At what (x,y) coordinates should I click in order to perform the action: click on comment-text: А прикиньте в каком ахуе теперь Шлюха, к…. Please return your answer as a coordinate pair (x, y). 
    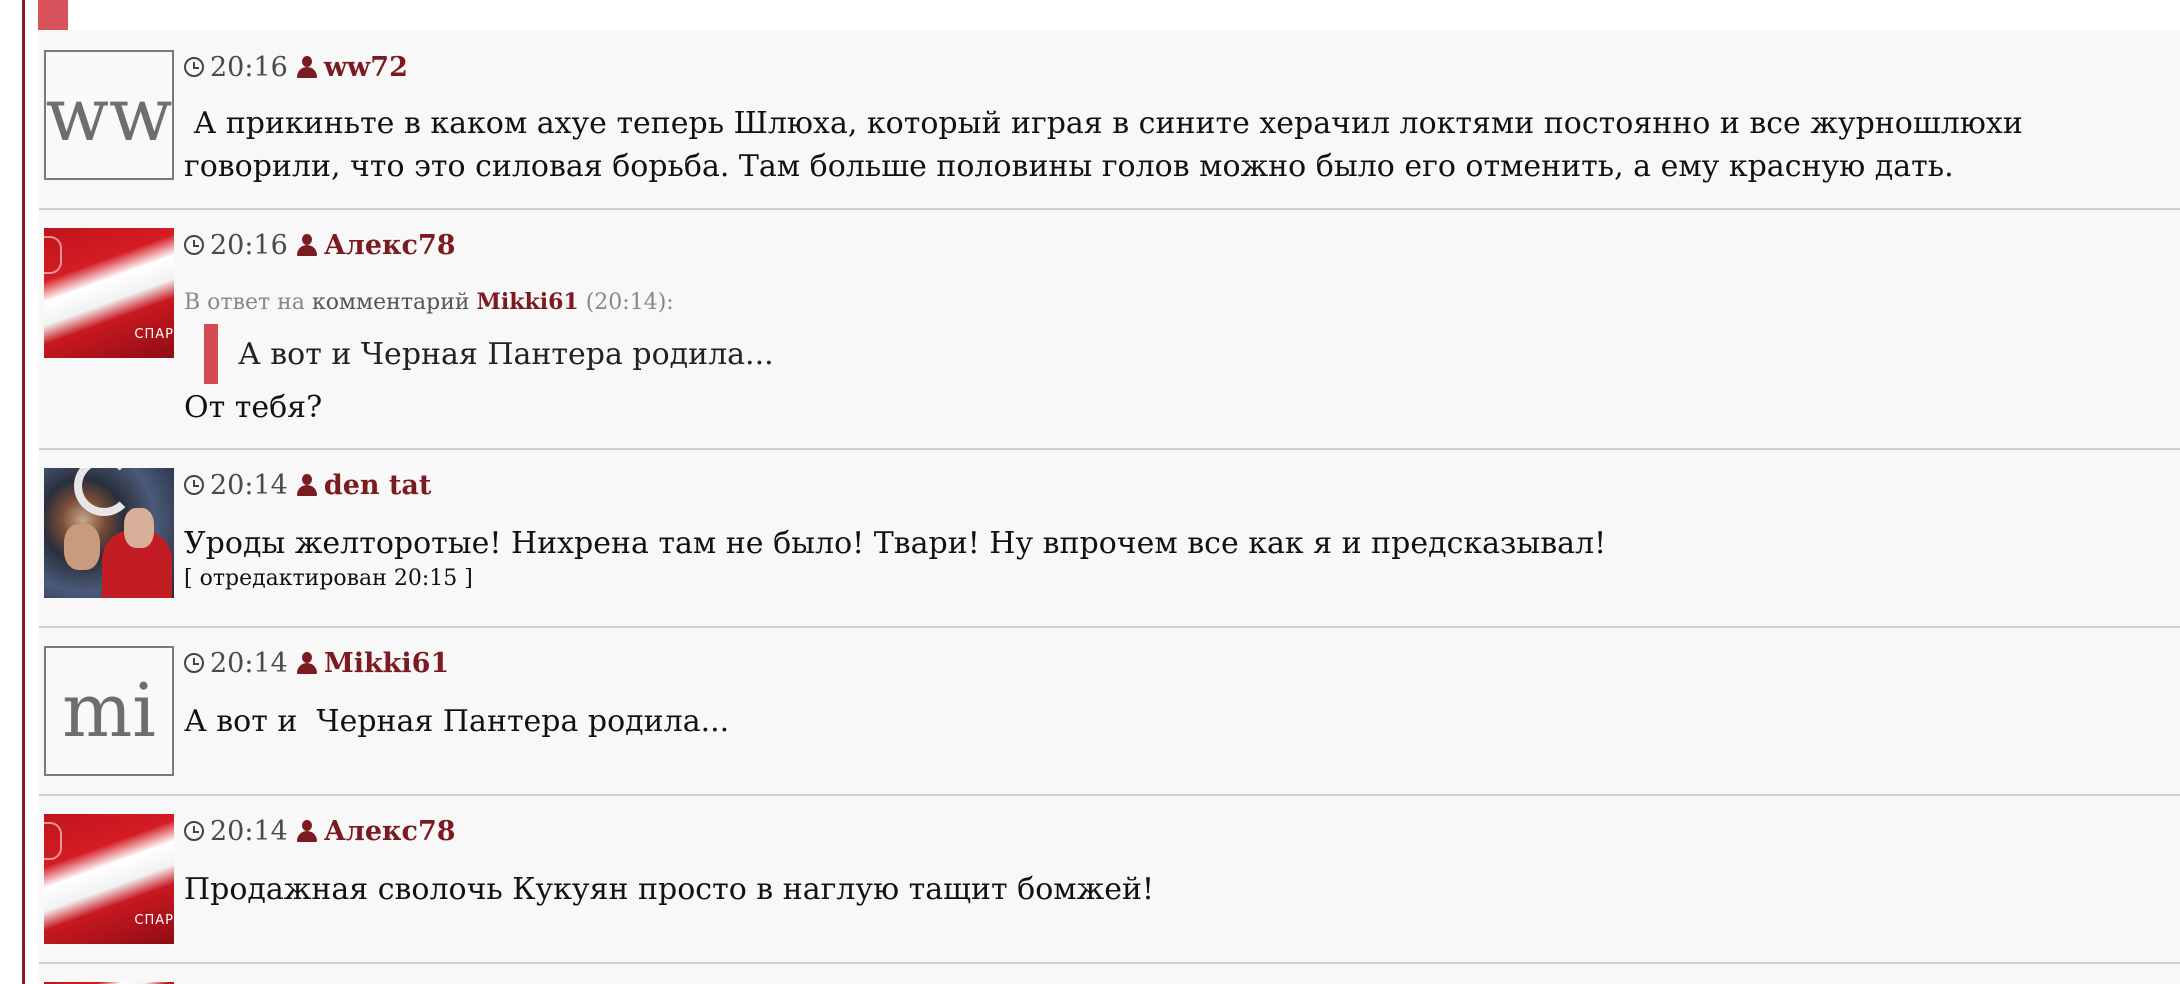
    Looking at the image, I should click on (1108, 145).